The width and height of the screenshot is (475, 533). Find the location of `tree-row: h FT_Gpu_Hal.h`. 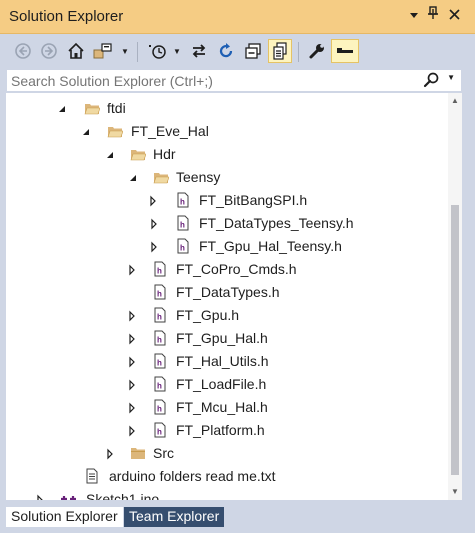

tree-row: h FT_Gpu_Hal.h is located at coordinates (227, 338).